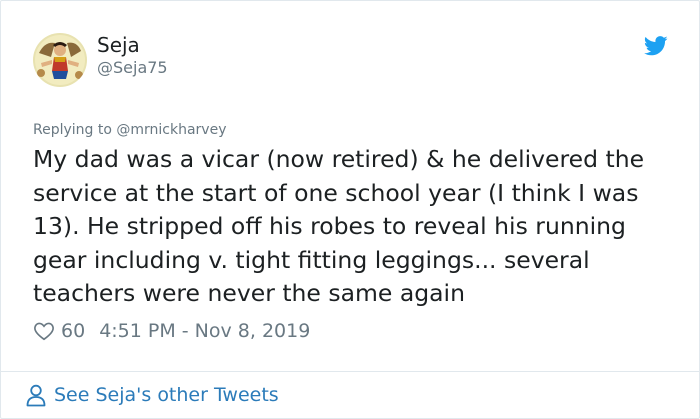  What do you see at coordinates (204, 331) in the screenshot?
I see `timestamp: 4:51 PM - Nov 8, 2019` at bounding box center [204, 331].